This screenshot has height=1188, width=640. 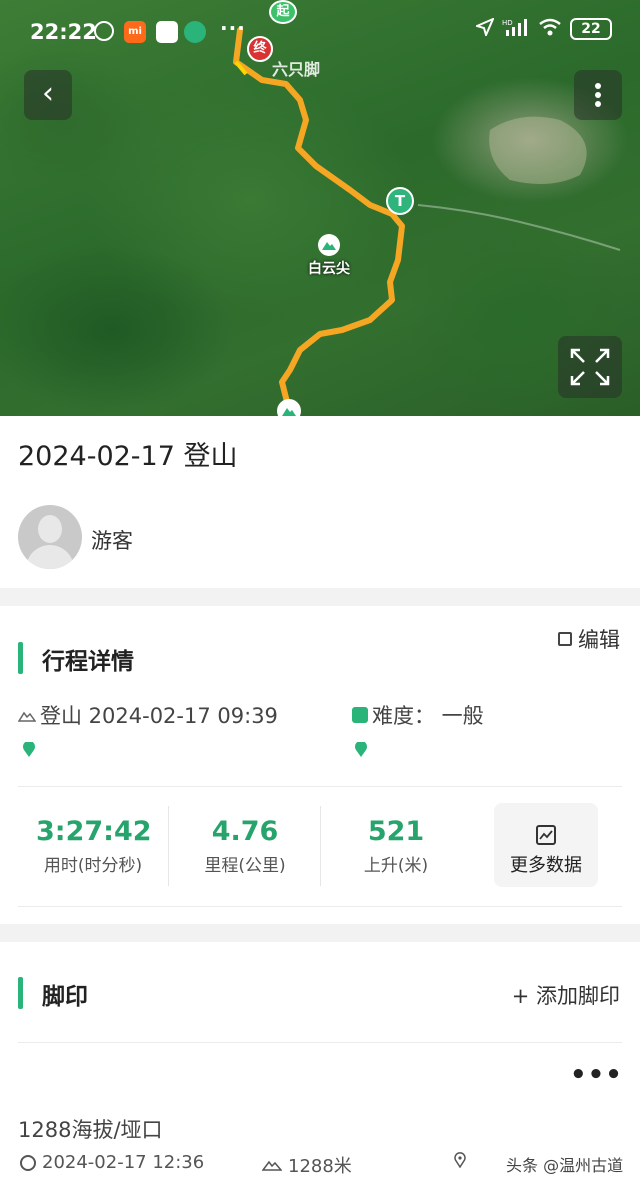 I want to click on end-marker: 终, so click(x=260, y=49).